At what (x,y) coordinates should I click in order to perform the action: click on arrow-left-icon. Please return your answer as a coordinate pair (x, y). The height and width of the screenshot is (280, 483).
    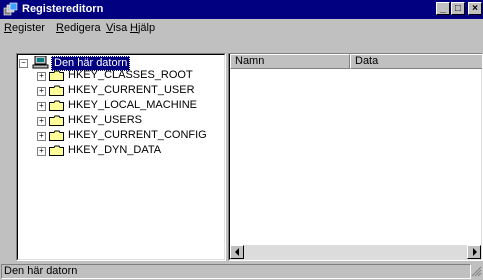
    Looking at the image, I should click on (237, 252).